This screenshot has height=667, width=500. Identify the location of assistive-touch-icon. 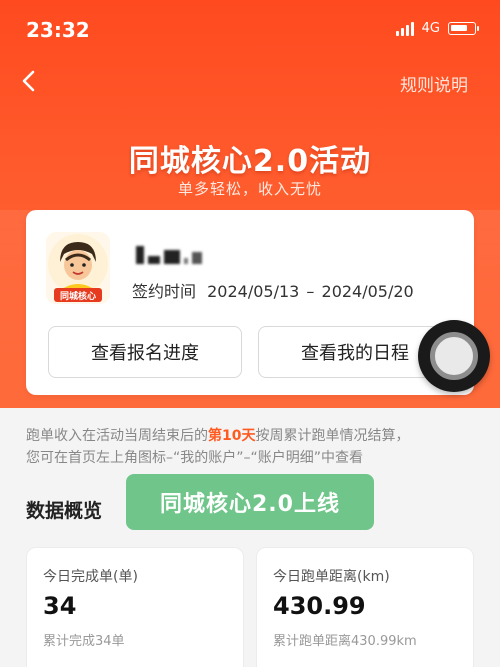
(454, 356).